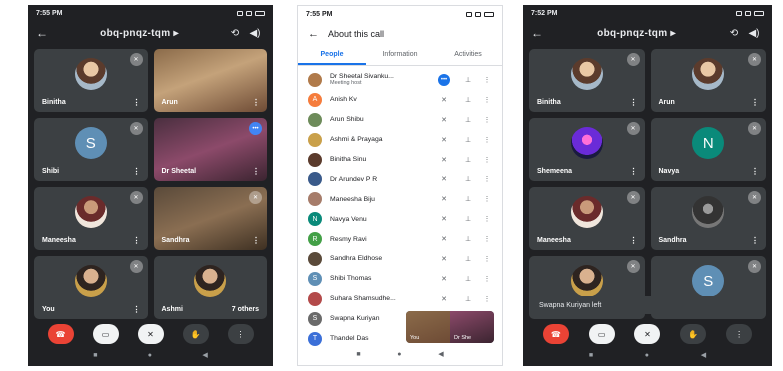  Describe the element at coordinates (468, 55) in the screenshot. I see `tab-activities: Activities` at that location.